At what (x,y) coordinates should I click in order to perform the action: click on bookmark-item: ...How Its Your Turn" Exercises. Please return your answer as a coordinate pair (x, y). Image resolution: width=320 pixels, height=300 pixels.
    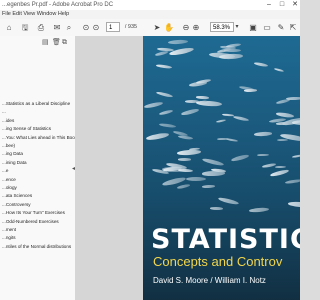
    Looking at the image, I should click on (33, 212).